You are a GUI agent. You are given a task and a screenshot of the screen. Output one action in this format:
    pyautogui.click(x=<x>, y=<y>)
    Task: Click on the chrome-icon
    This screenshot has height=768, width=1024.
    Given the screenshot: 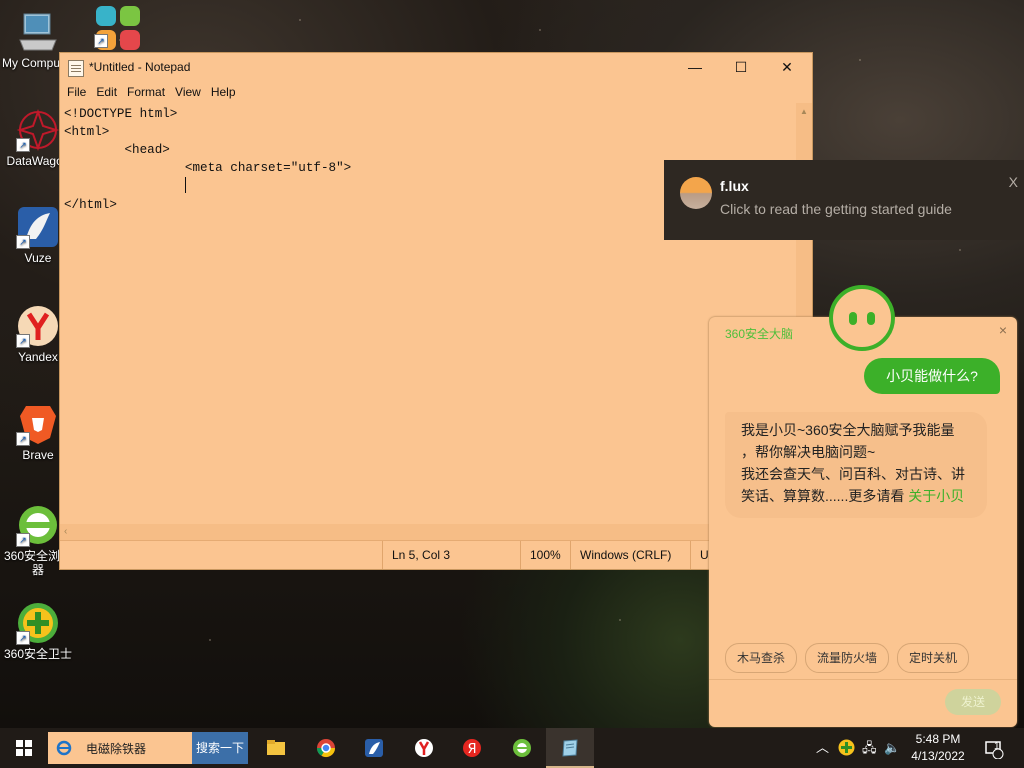 What is the action you would take?
    pyautogui.click(x=326, y=748)
    